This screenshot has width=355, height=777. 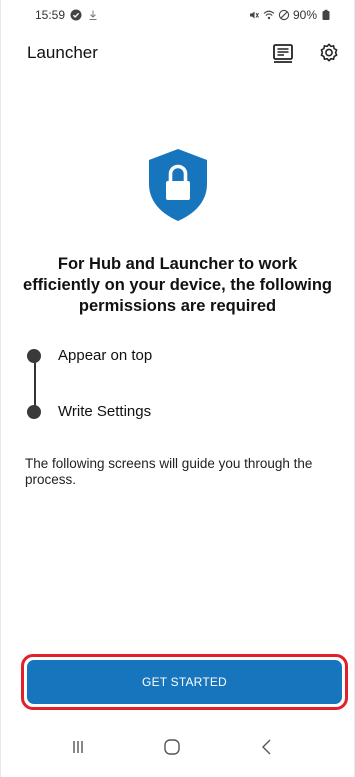 I want to click on back-icon, so click(x=267, y=747).